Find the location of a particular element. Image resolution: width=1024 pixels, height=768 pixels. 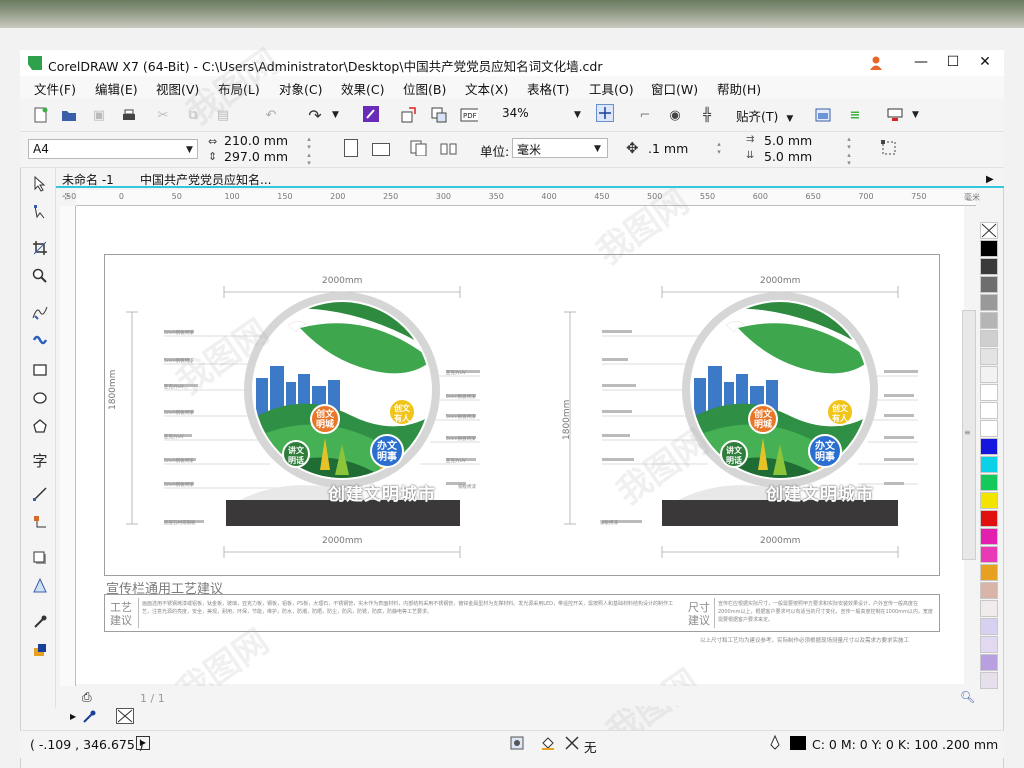

rectangle-tool-icon is located at coordinates (40, 370).